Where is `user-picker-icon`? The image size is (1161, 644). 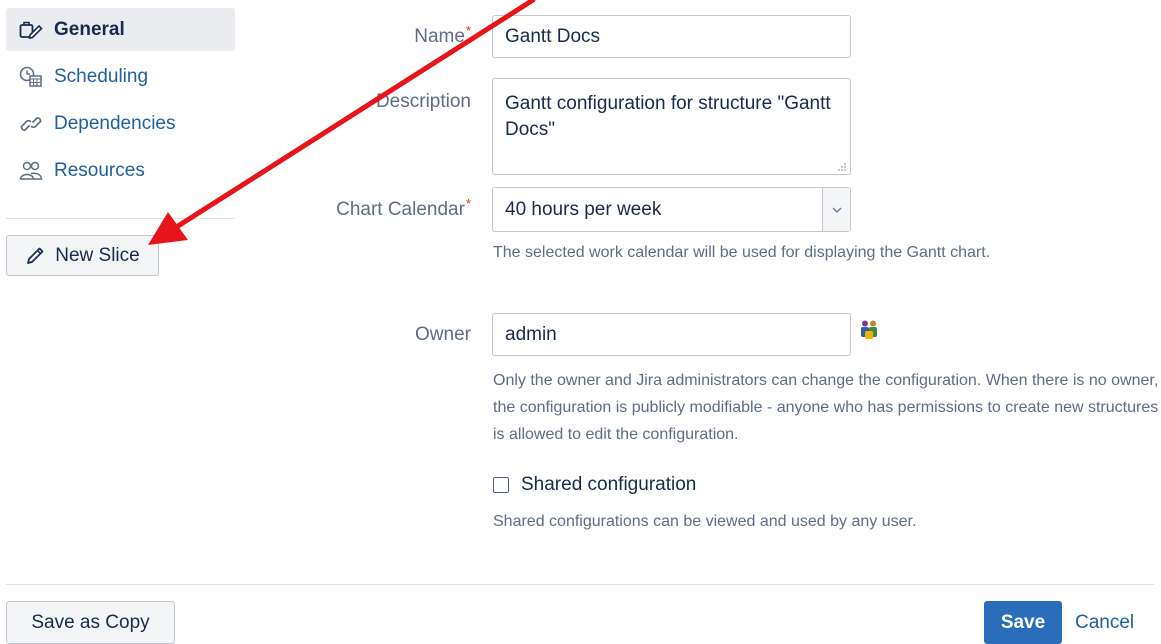
user-picker-icon is located at coordinates (869, 333).